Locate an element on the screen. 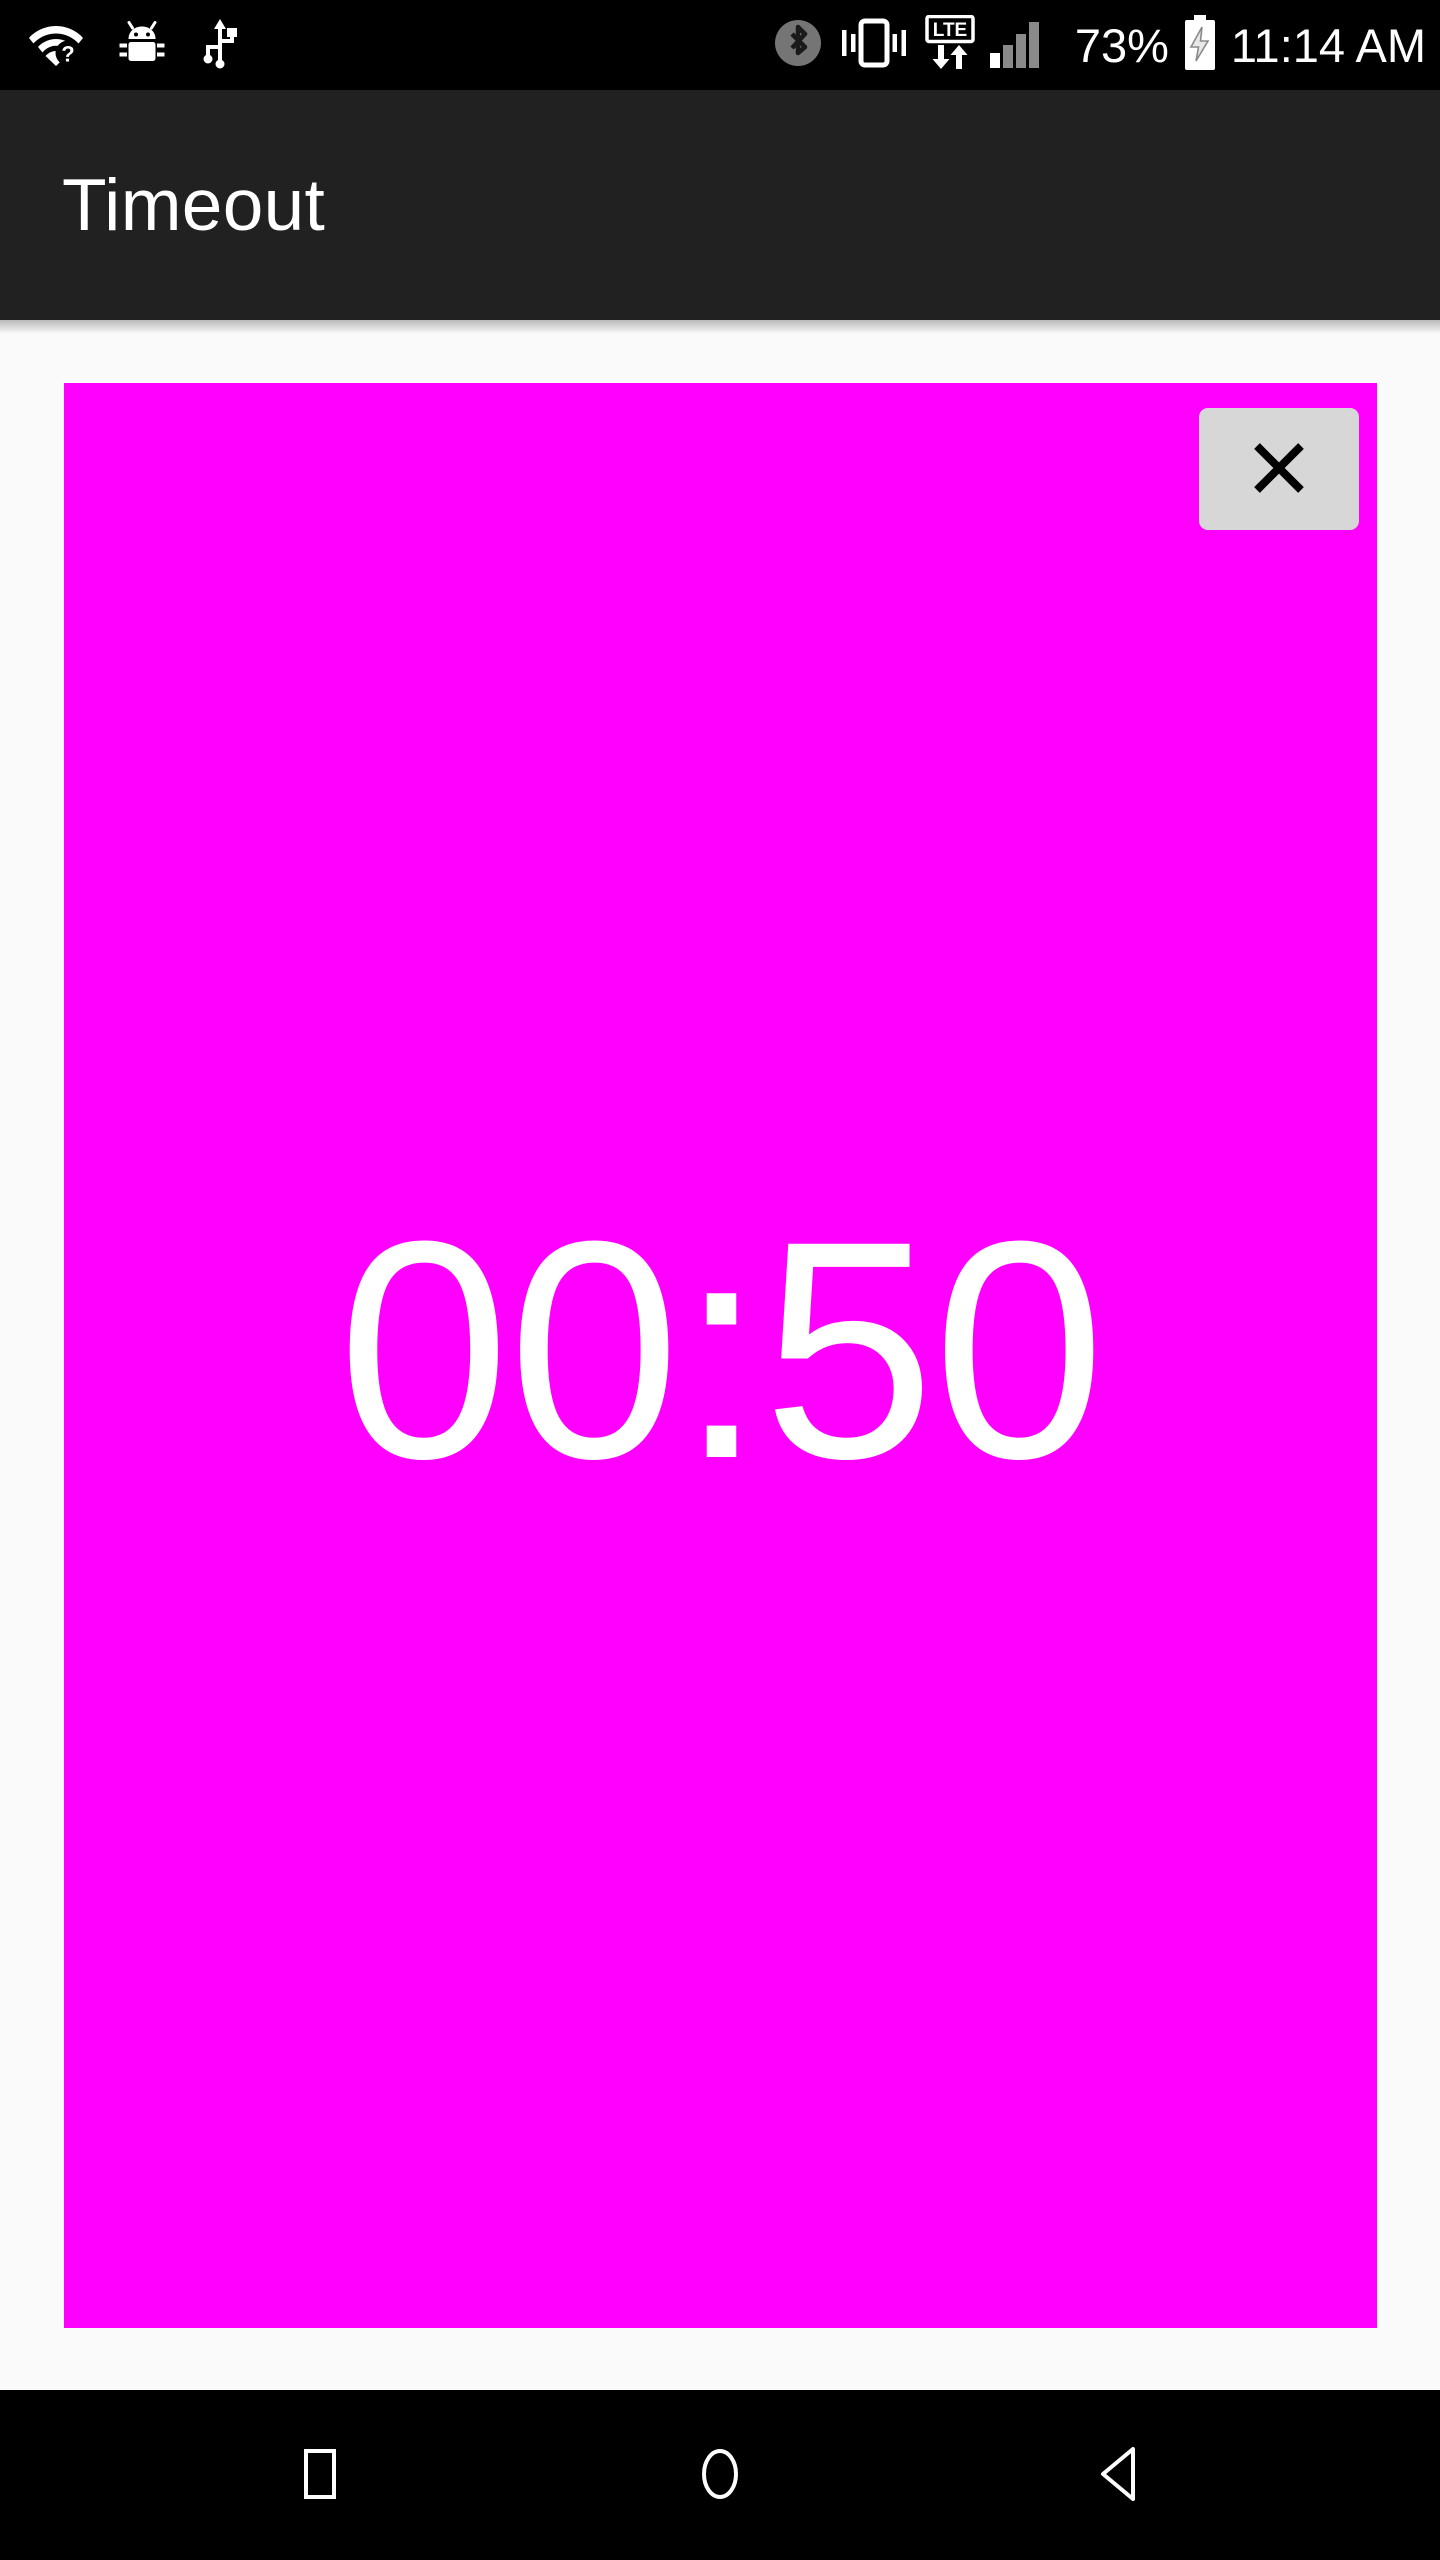  bluetooth-icon is located at coordinates (798, 45).